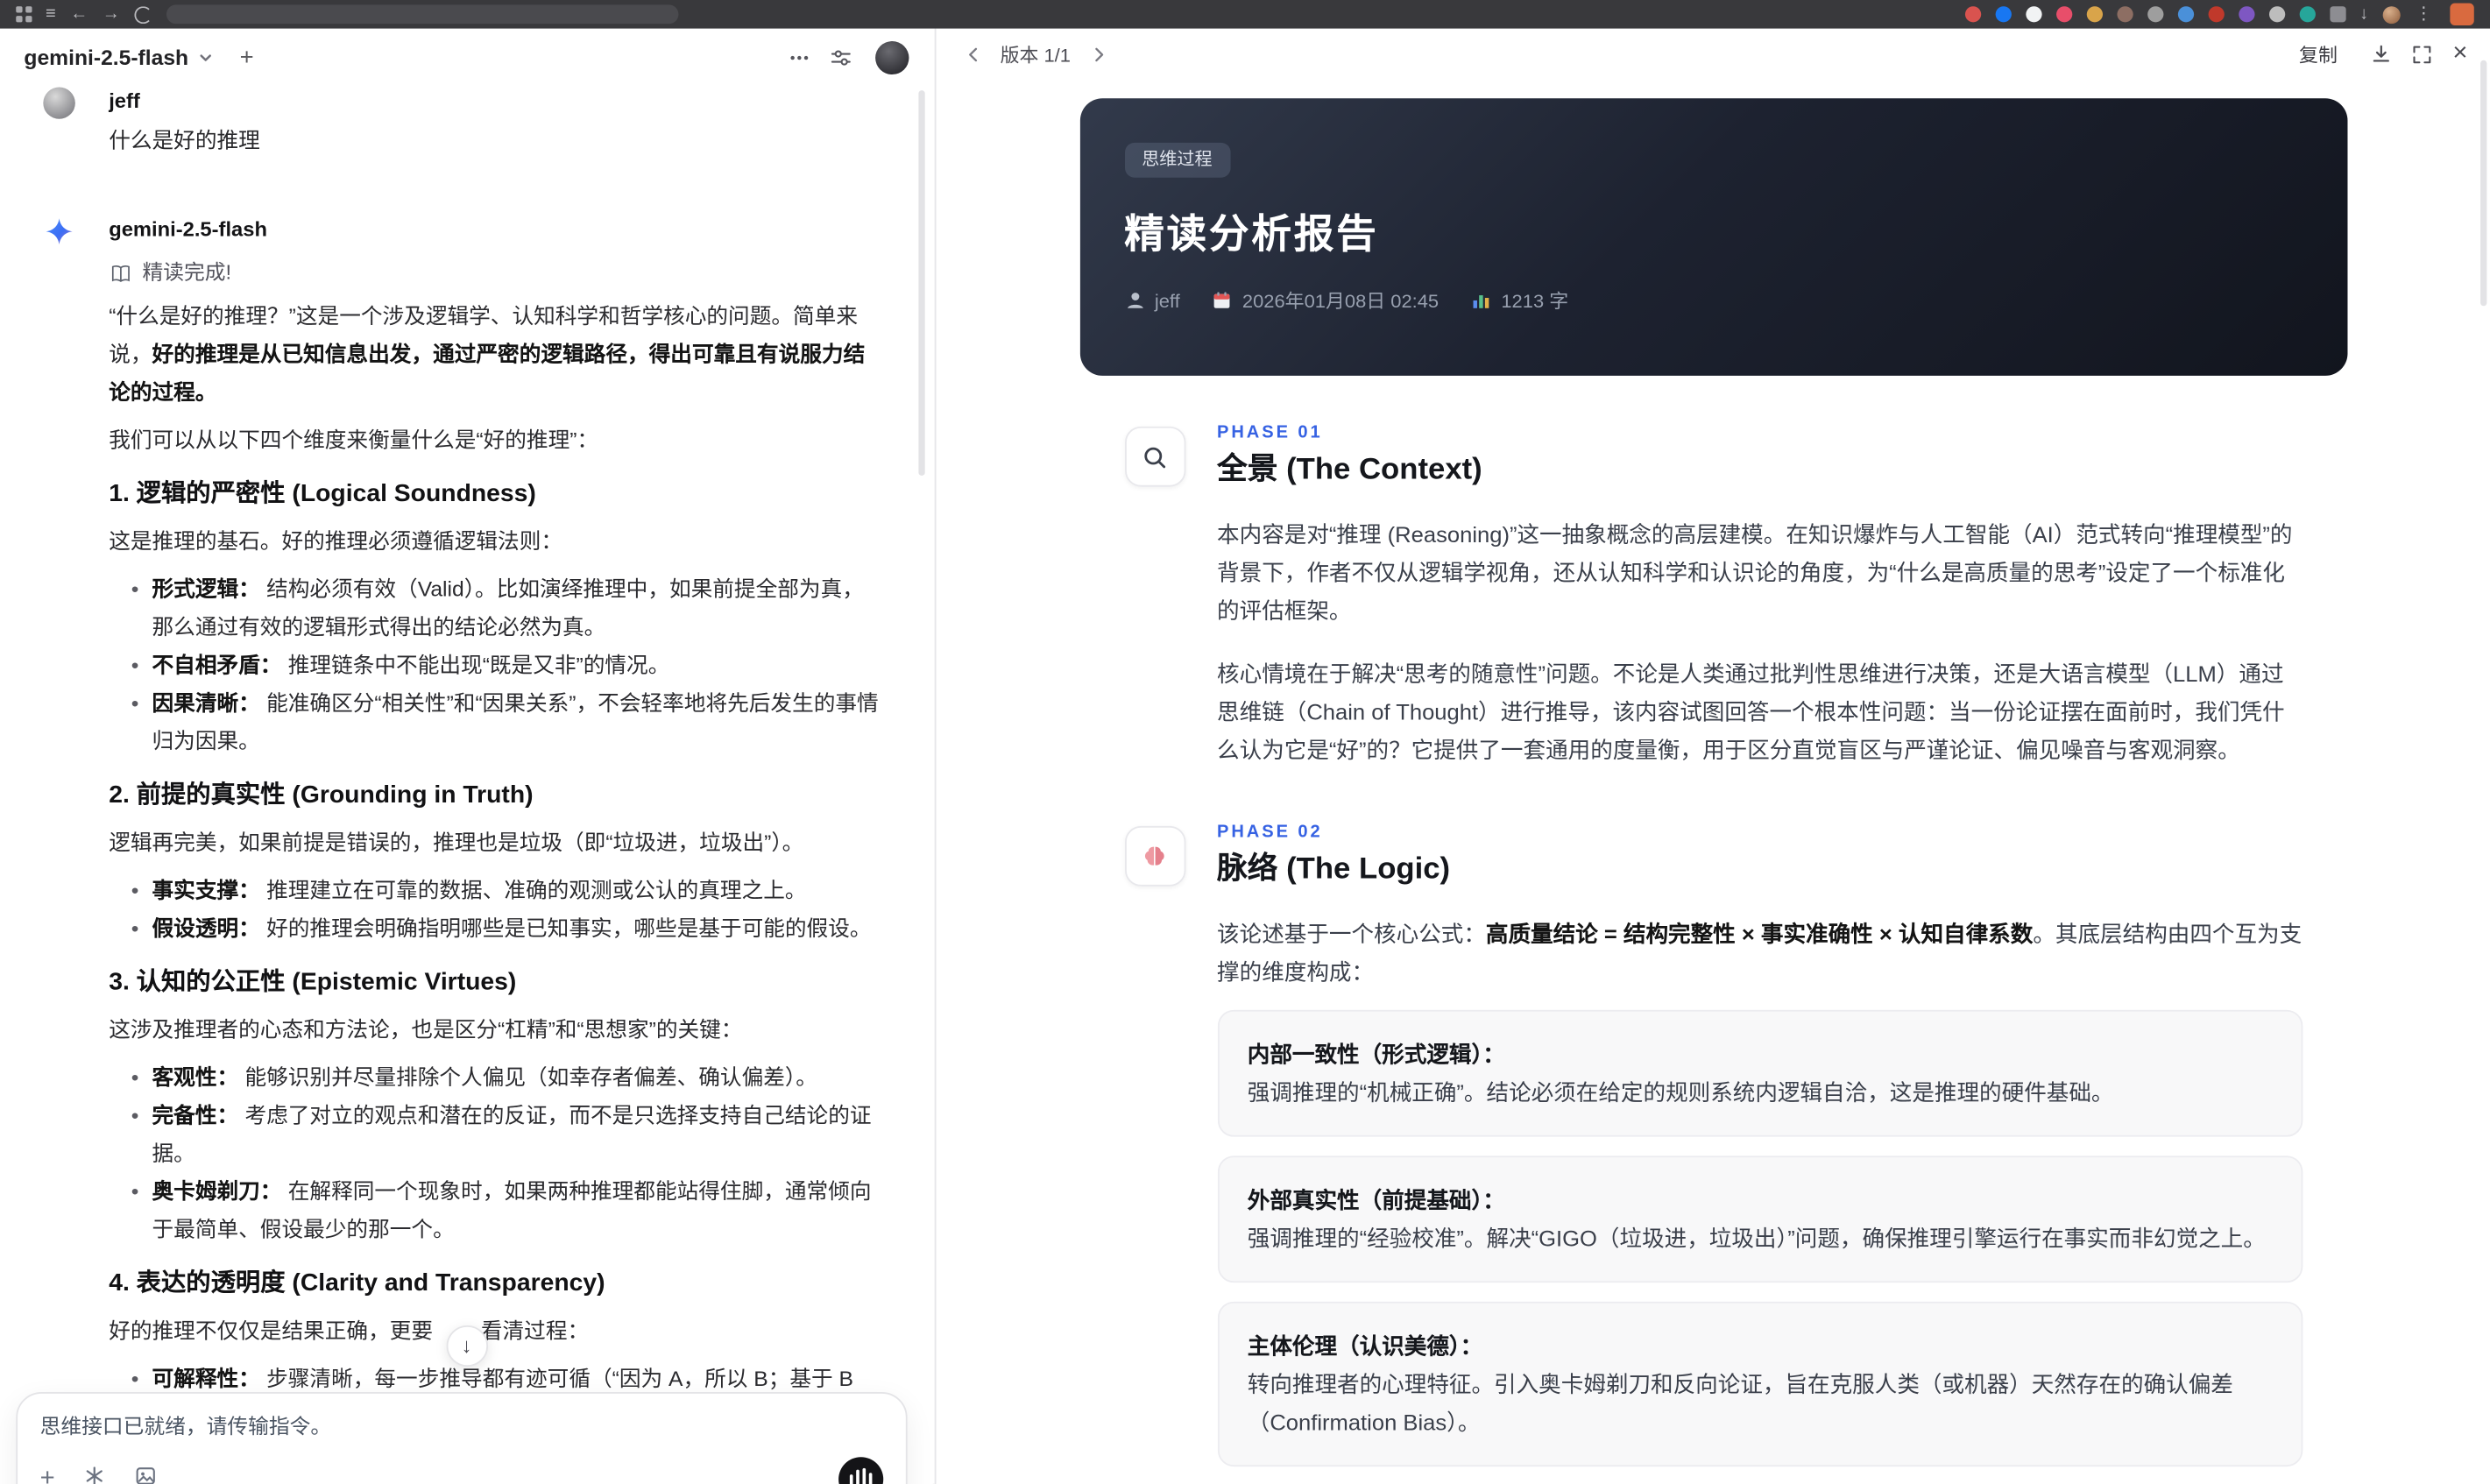  I want to click on message-input: 思维接口已就绪，请传输指令。, so click(462, 1427).